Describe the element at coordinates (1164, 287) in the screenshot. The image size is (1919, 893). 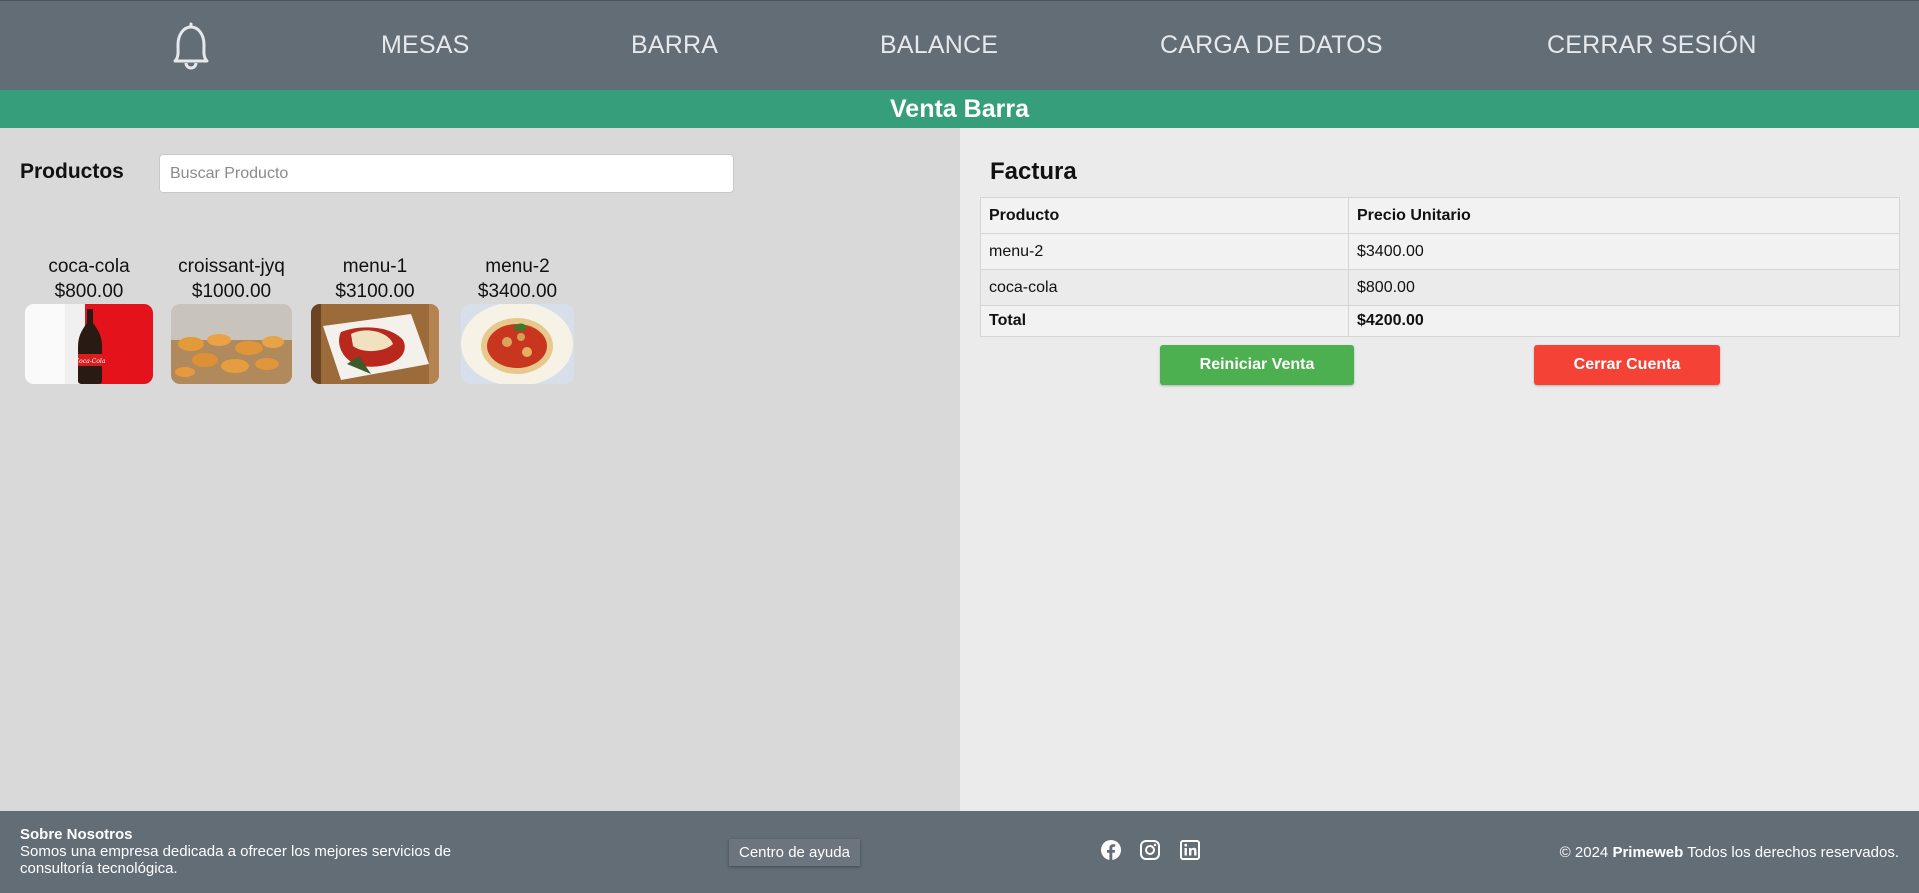
I see `cell-product: coca-cola` at that location.